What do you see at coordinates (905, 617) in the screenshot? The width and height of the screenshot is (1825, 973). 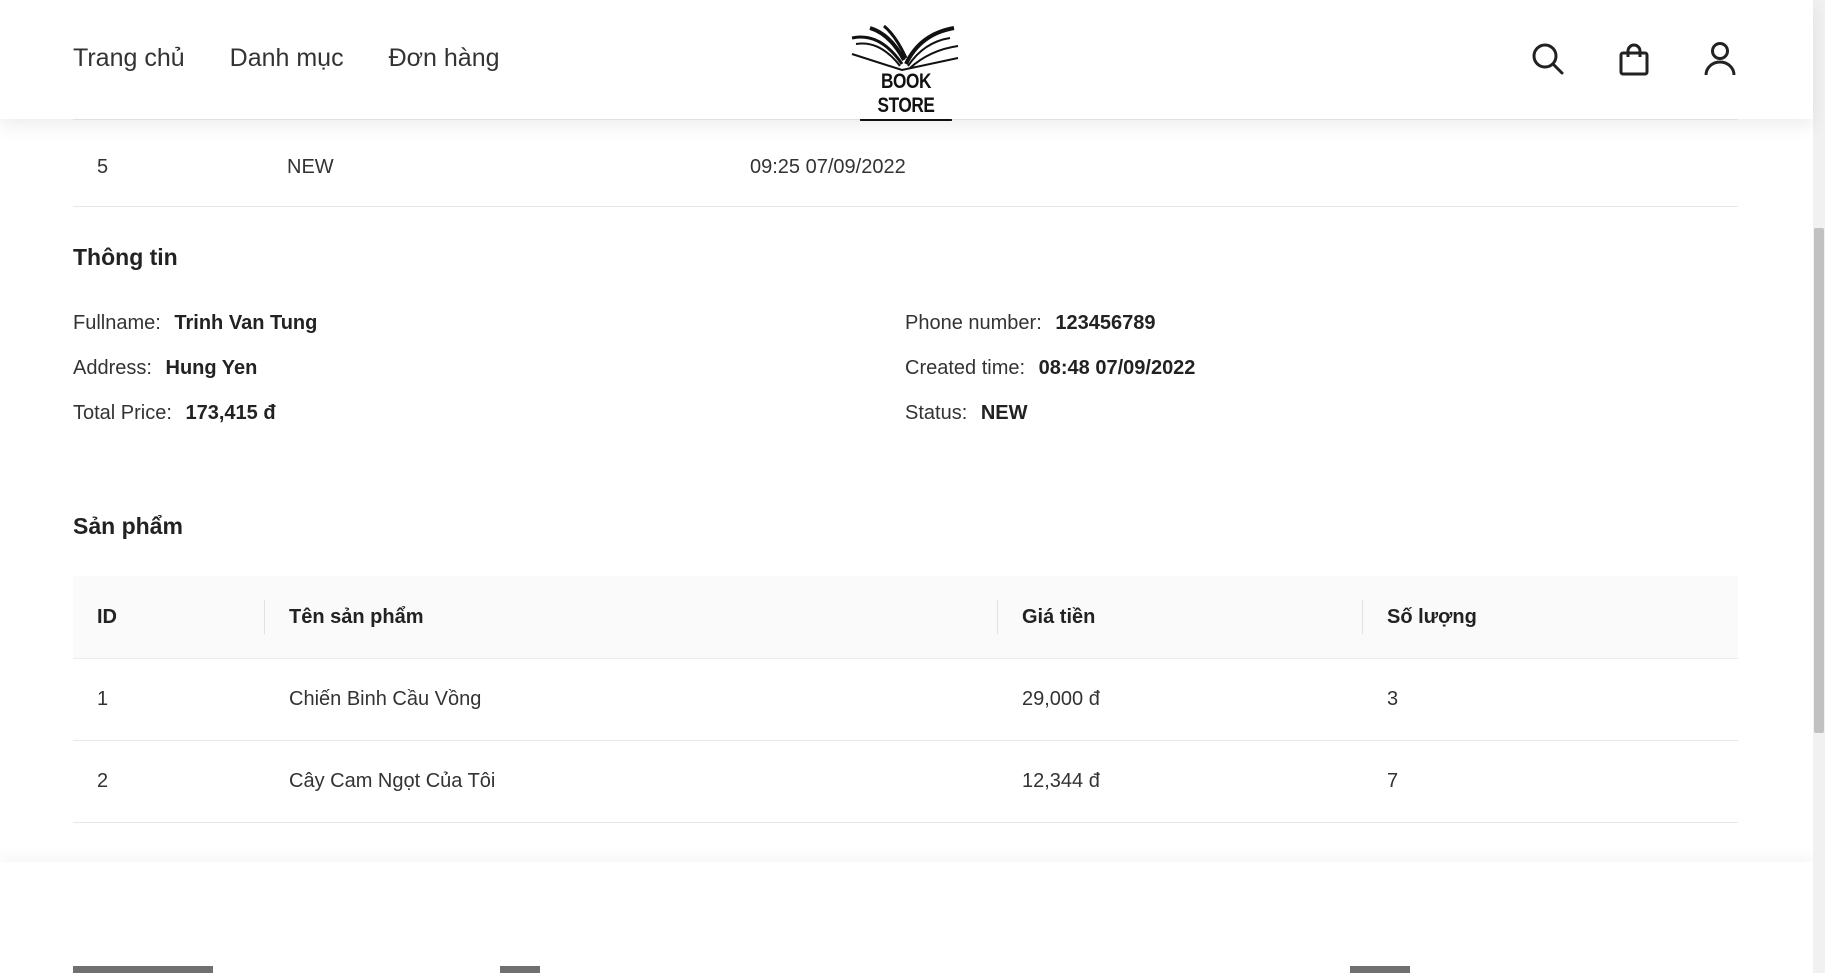 I see `table-header: ID Tên sản phẩm Giá tiền Số lượng` at bounding box center [905, 617].